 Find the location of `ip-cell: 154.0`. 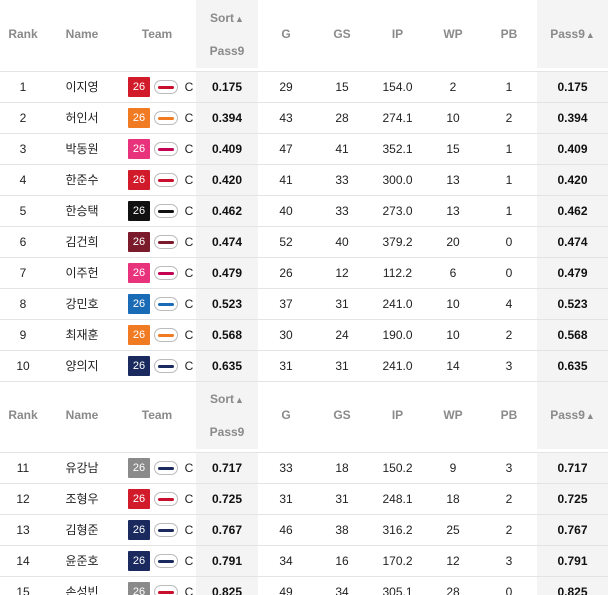

ip-cell: 154.0 is located at coordinates (397, 87).